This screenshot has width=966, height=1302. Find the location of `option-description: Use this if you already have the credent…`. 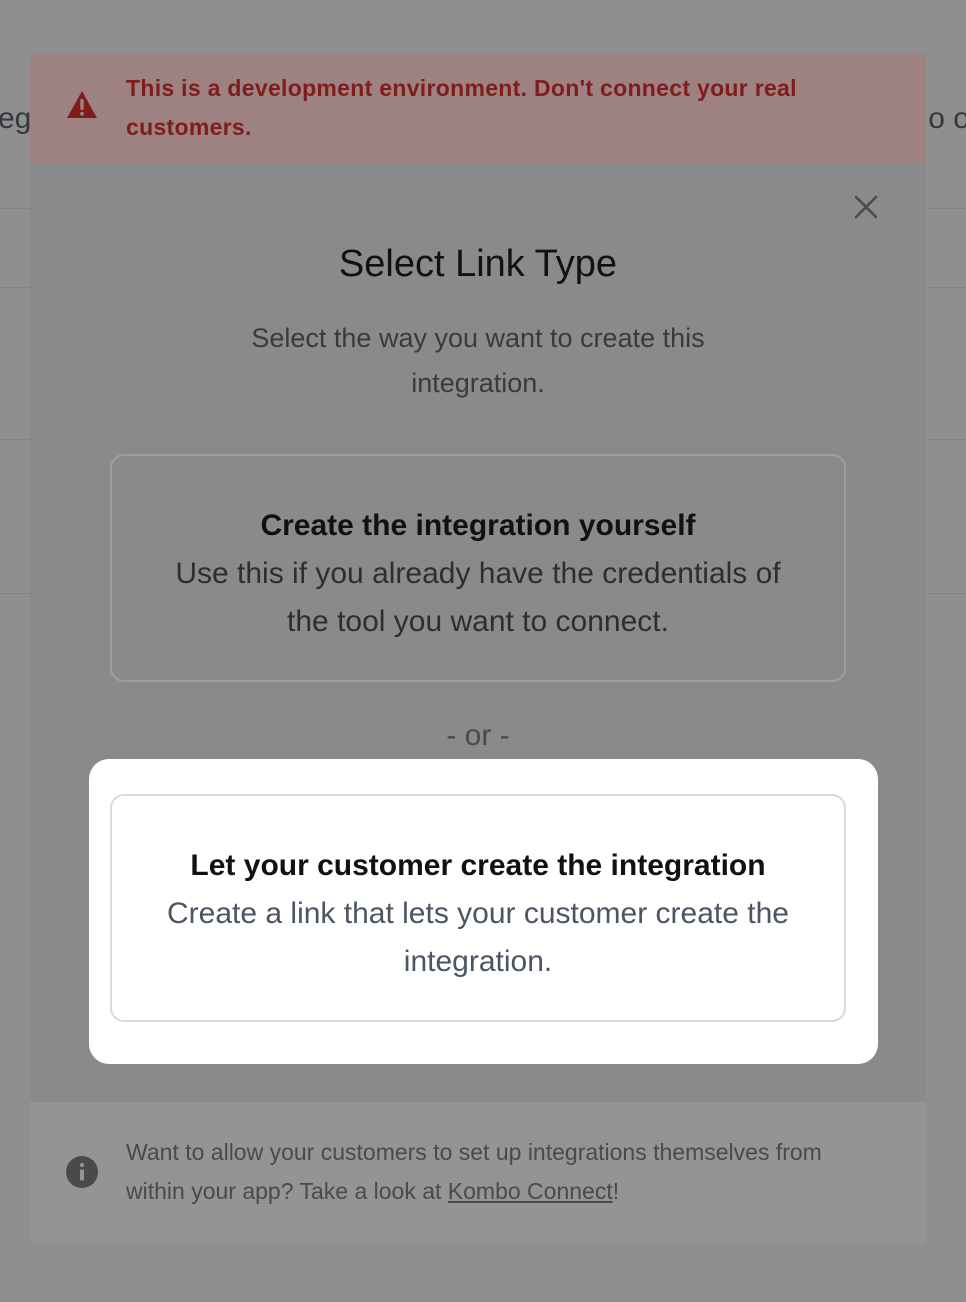

option-description: Use this if you already have the credent… is located at coordinates (478, 597).